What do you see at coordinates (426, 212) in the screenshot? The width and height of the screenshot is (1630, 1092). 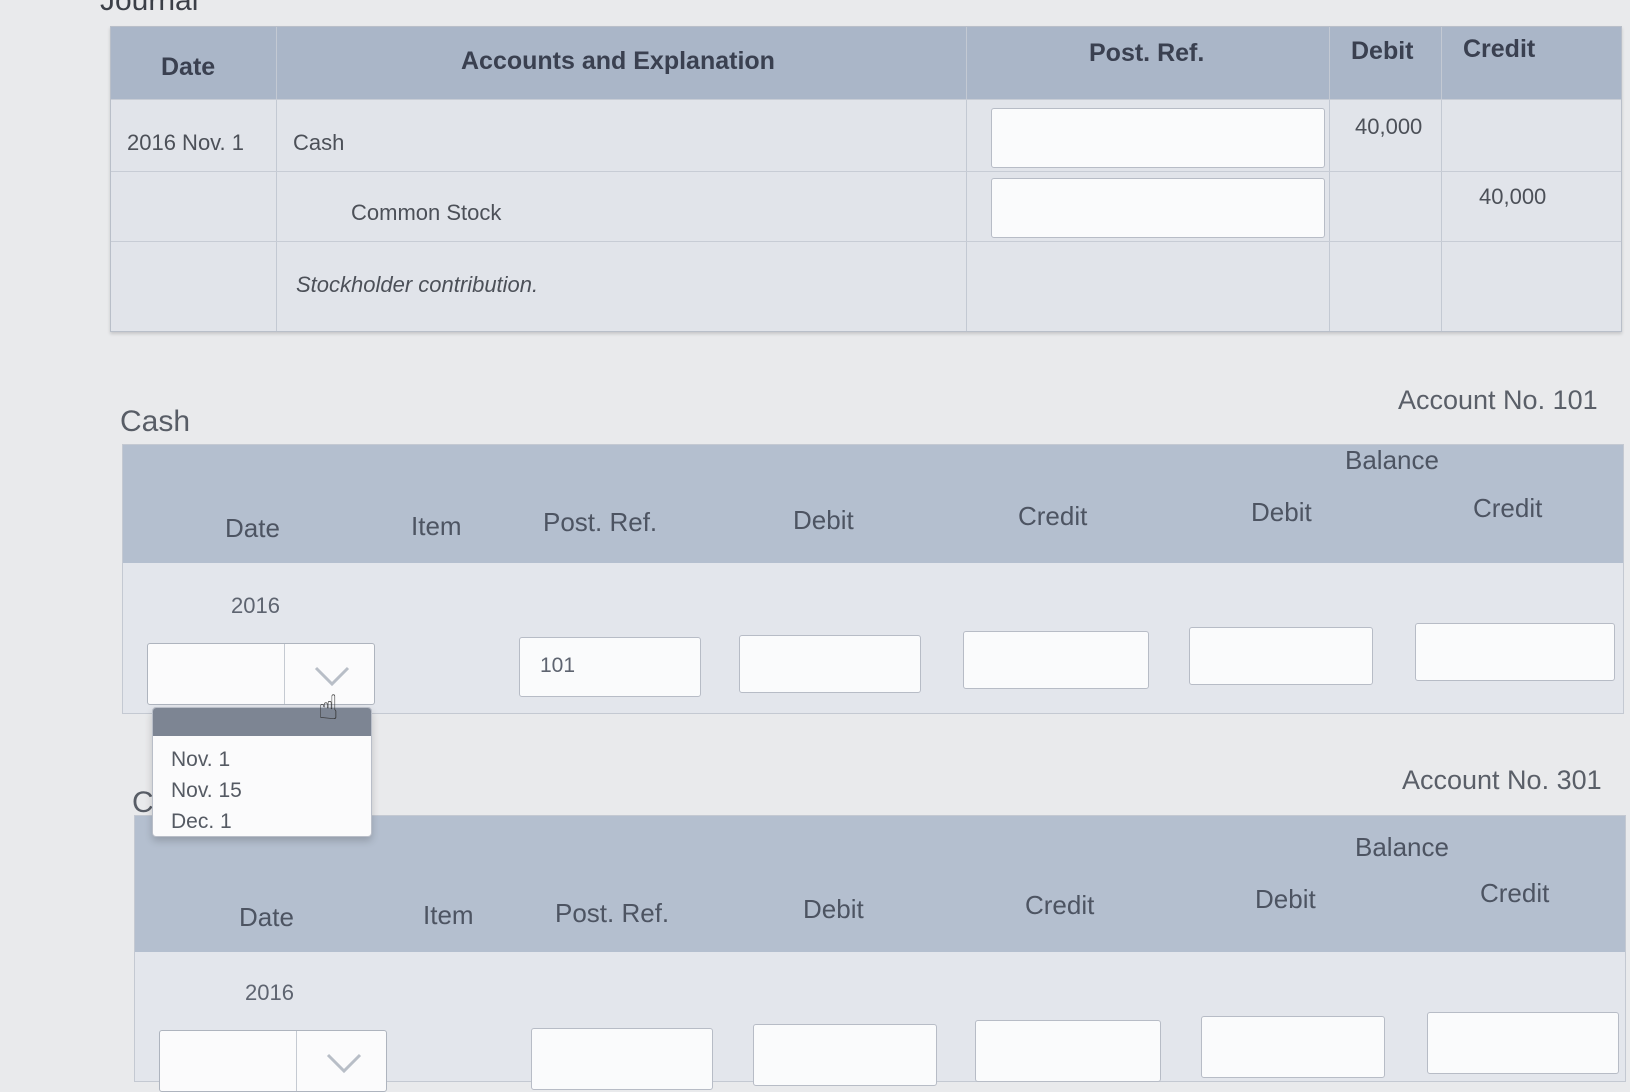 I see `row-account: Common Stock` at bounding box center [426, 212].